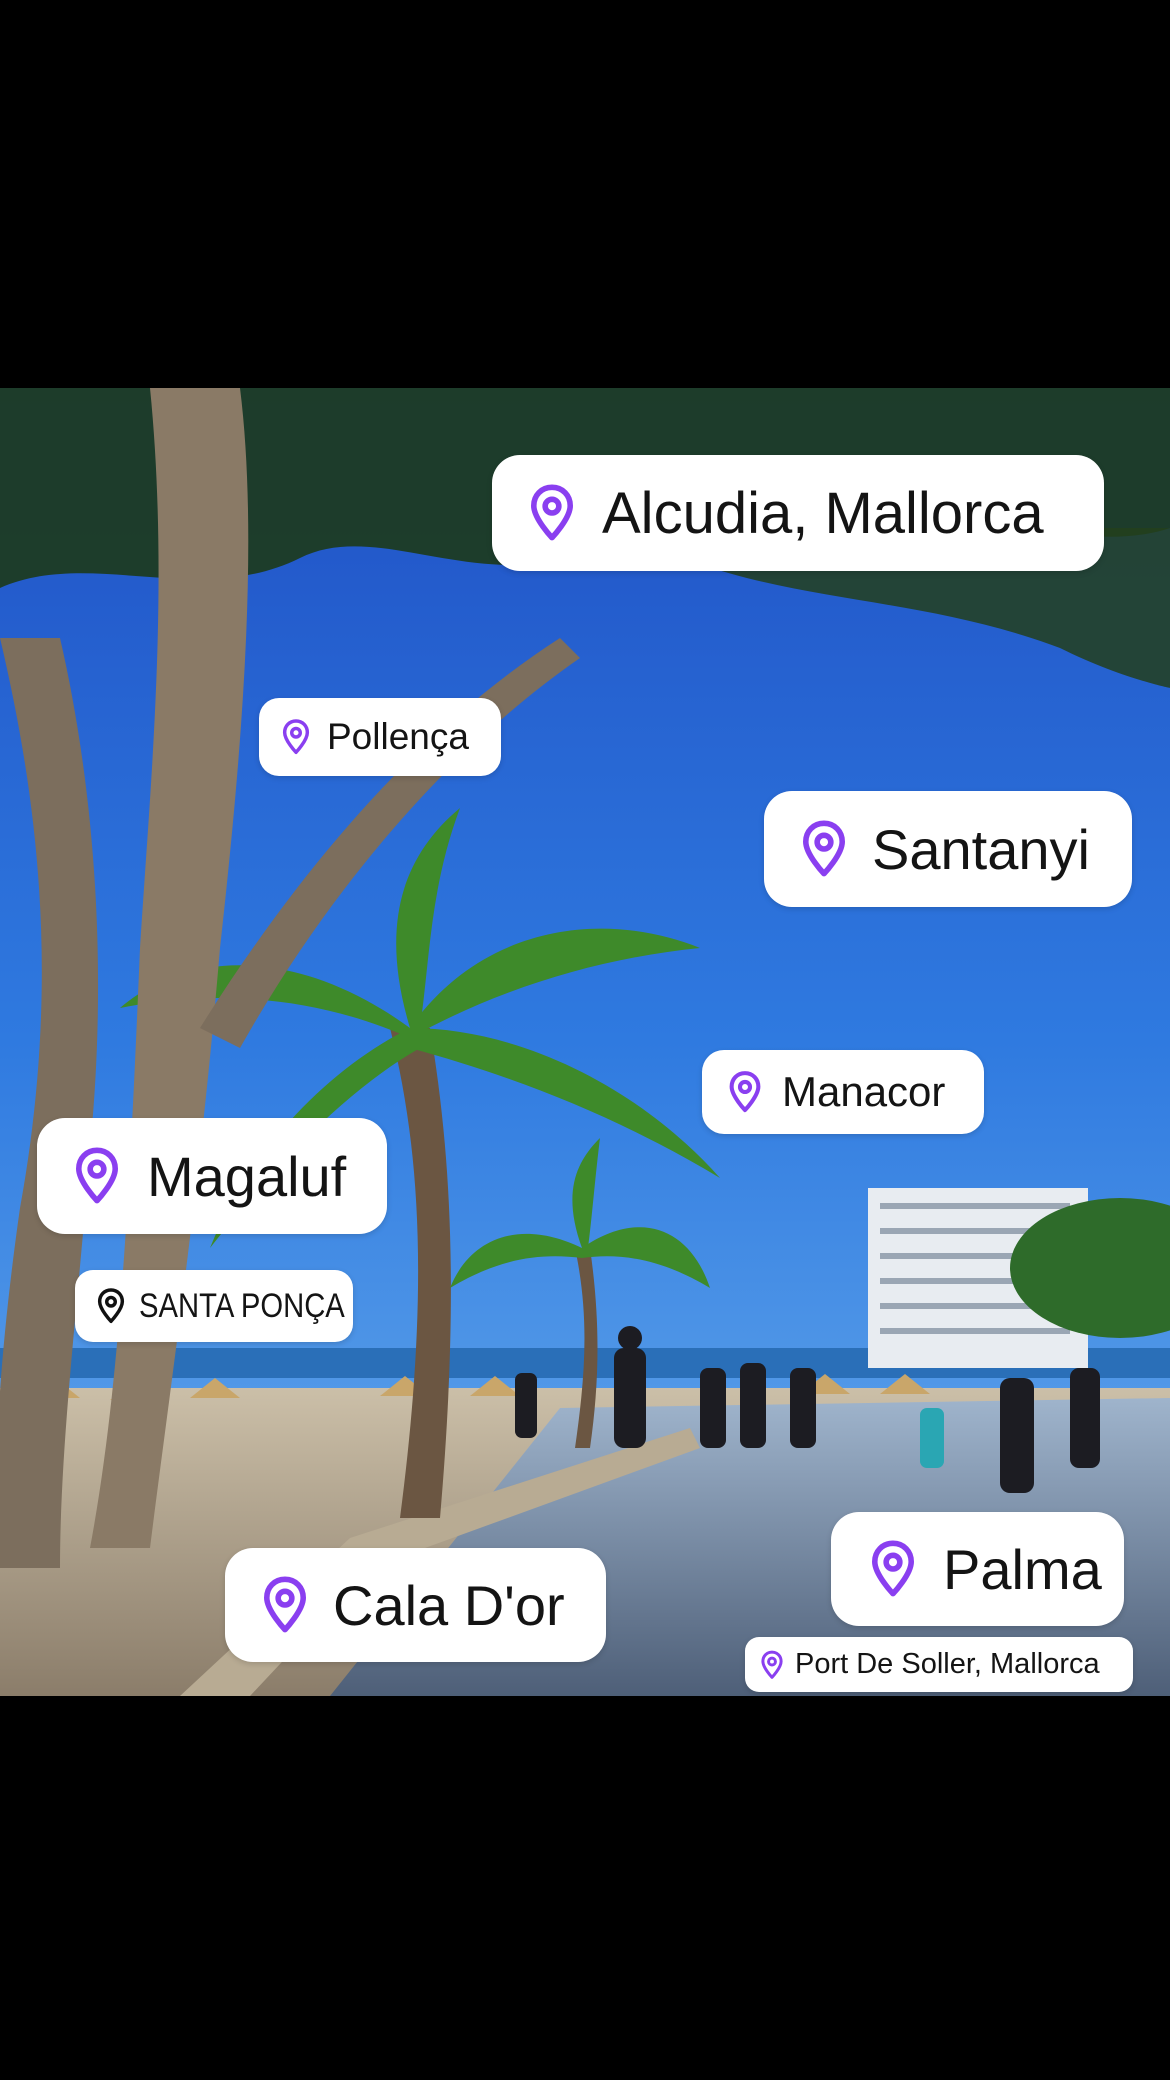 The width and height of the screenshot is (1170, 2080). I want to click on location-tag-magaluf: Magaluf, so click(212, 1176).